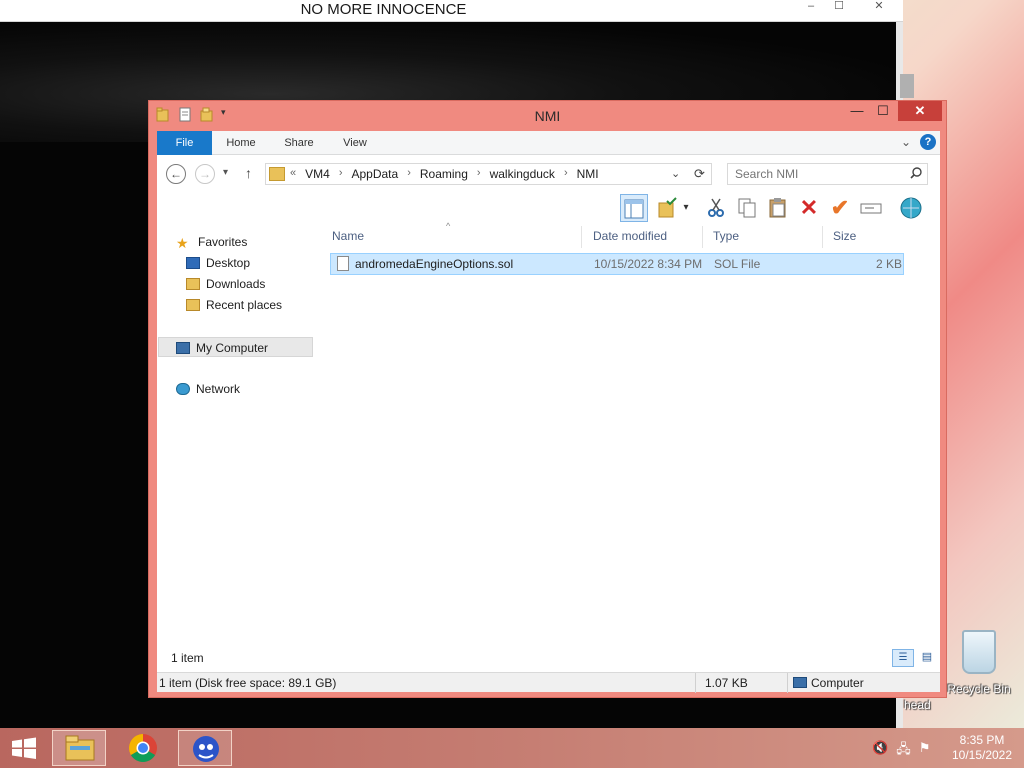 Image resolution: width=1024 pixels, height=768 pixels. I want to click on location-status: Computer, so click(828, 683).